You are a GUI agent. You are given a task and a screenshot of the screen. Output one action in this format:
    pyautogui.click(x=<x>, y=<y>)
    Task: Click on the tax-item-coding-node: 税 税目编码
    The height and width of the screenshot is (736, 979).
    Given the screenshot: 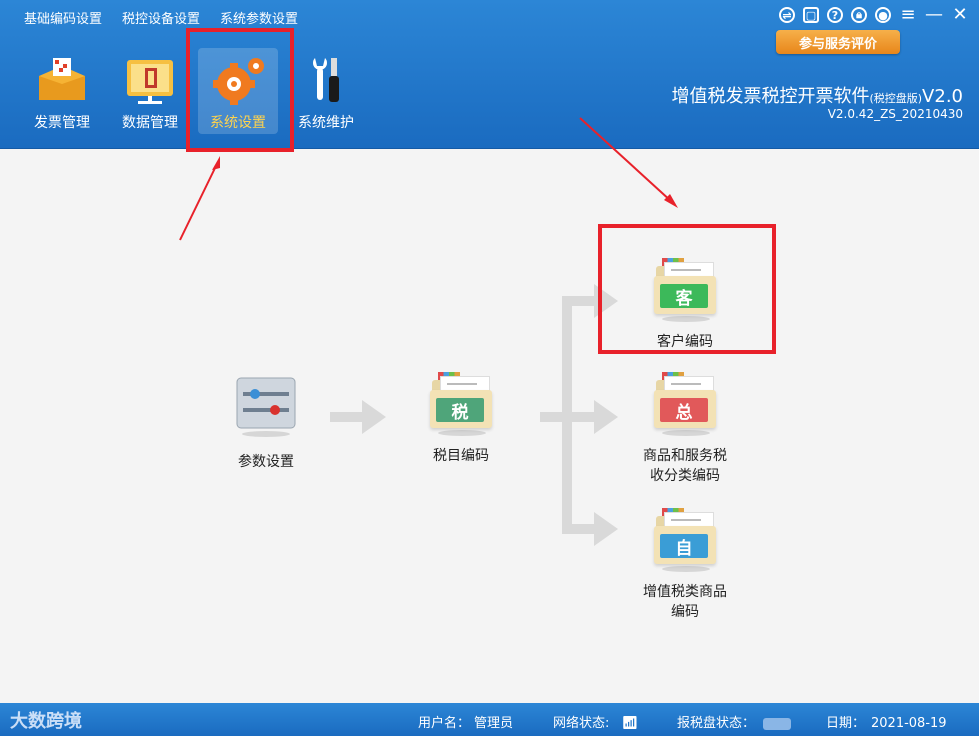 What is the action you would take?
    pyautogui.click(x=461, y=419)
    